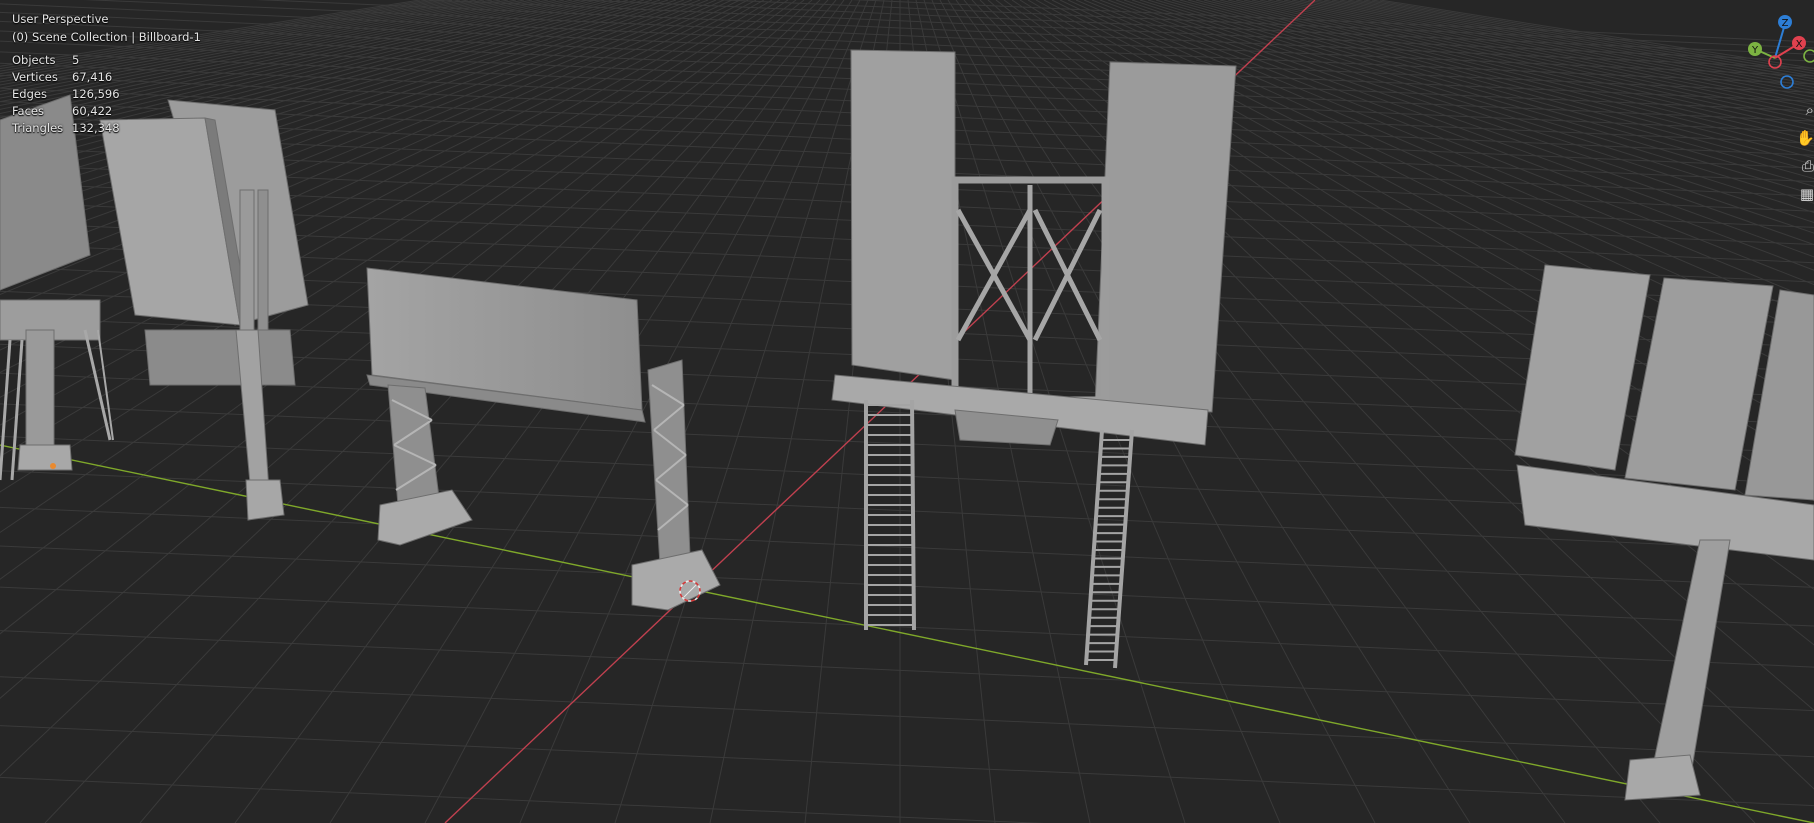  I want to click on stat-label: Objects, so click(34, 60).